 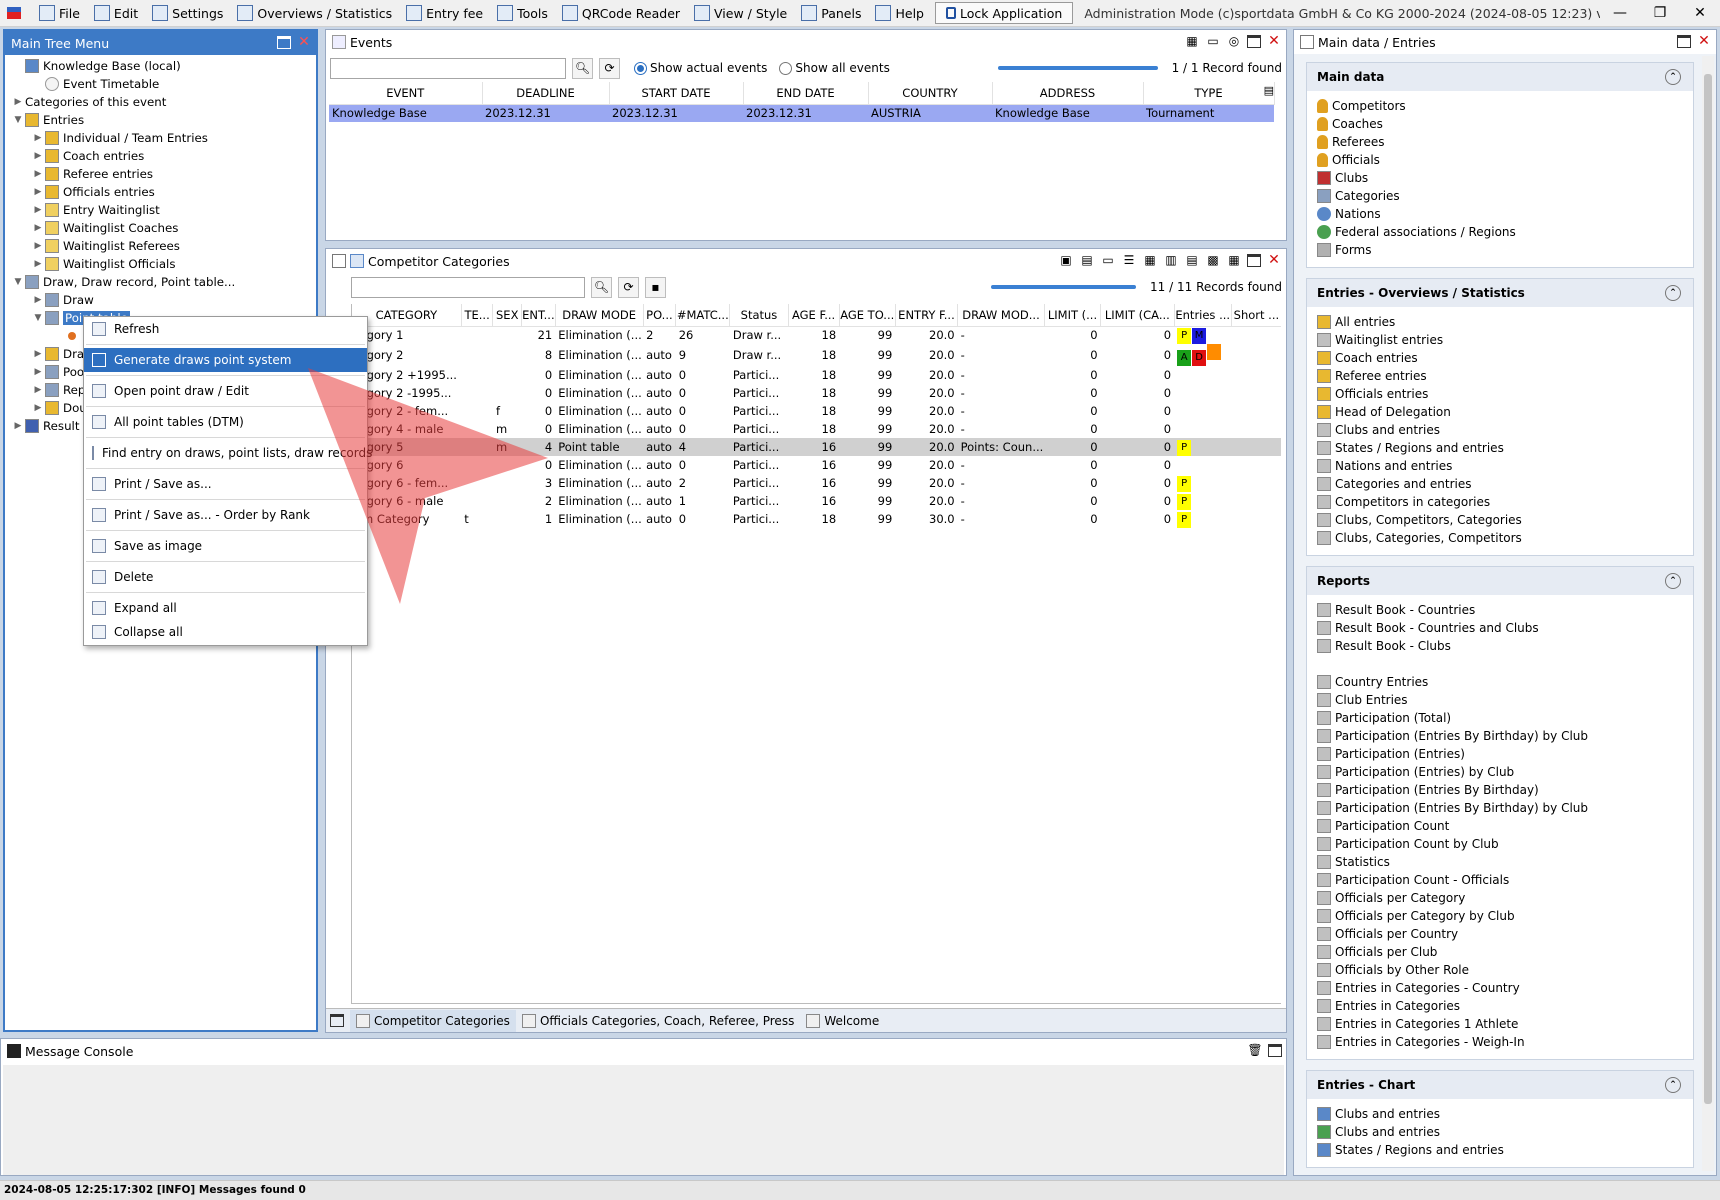 What do you see at coordinates (1171, 260) in the screenshot?
I see `tool-6-icon: ▥` at bounding box center [1171, 260].